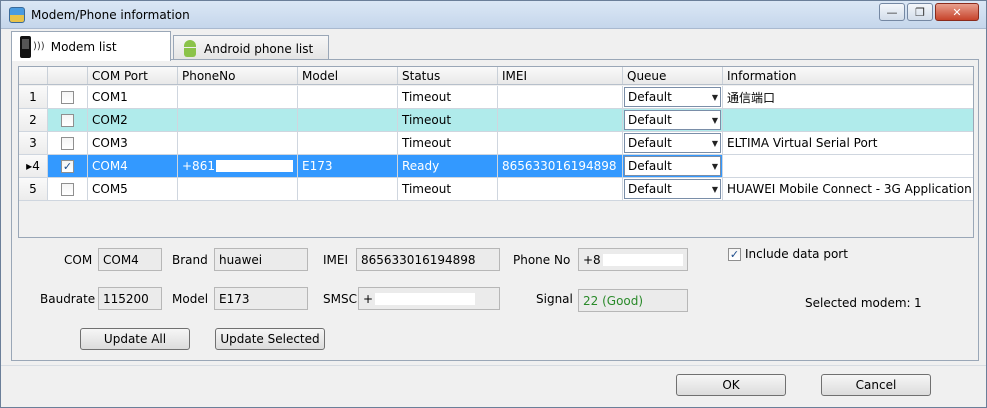  Describe the element at coordinates (496, 219) in the screenshot. I see `grid-empty-area` at that location.